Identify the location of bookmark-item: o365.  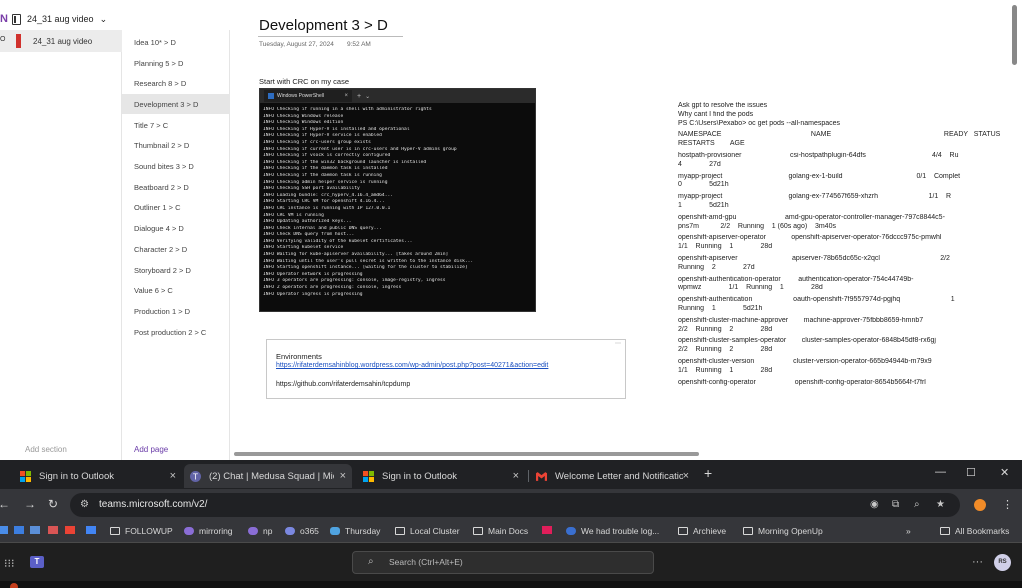
(302, 531).